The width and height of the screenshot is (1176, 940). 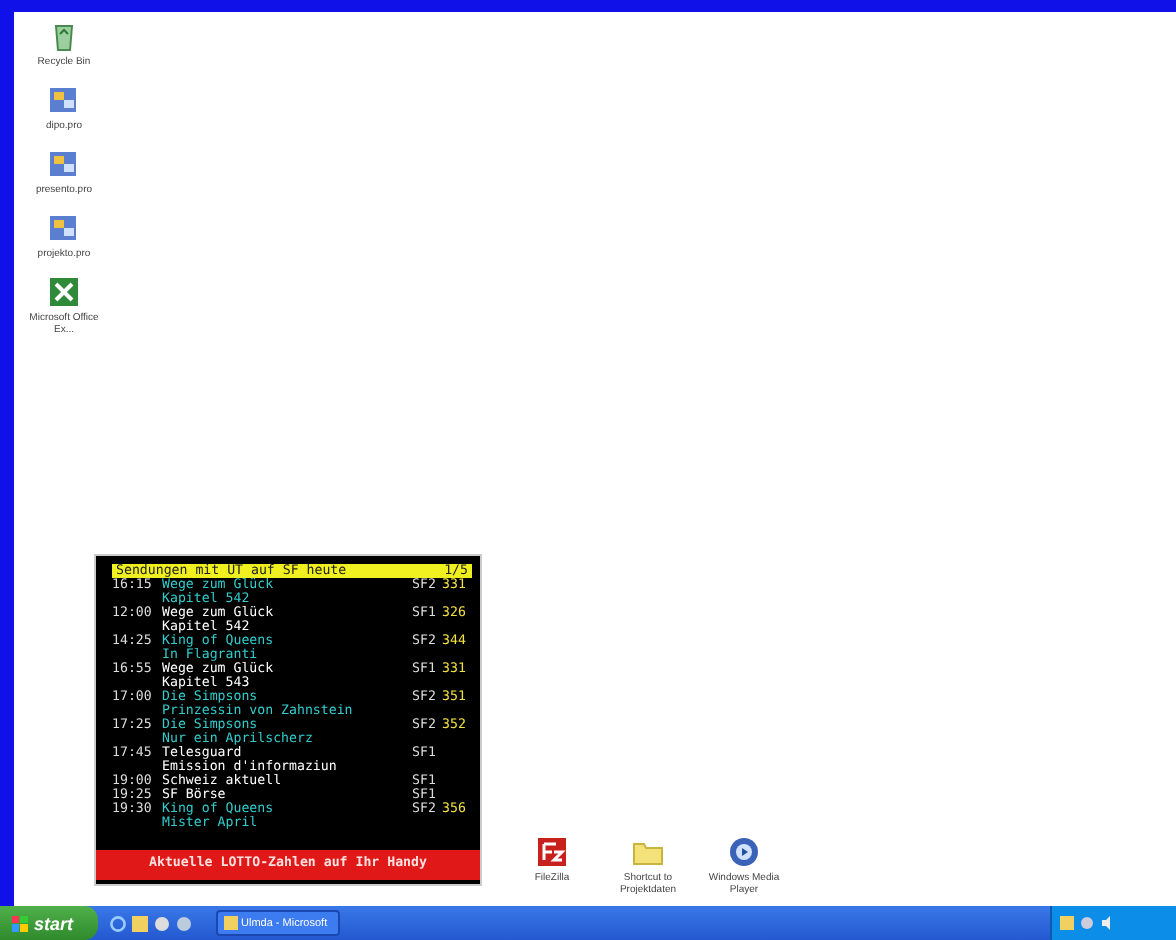 I want to click on spreadsheet-icon, so click(x=64, y=292).